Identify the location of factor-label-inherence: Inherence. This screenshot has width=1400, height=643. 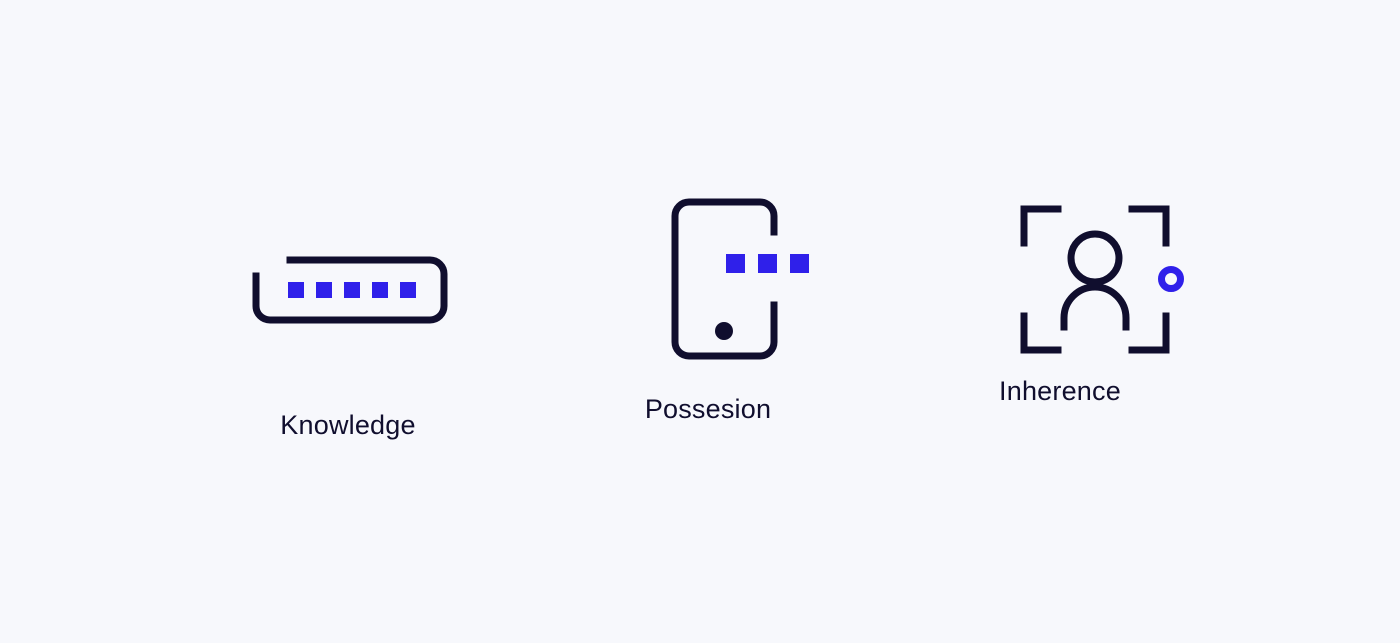
(1060, 391).